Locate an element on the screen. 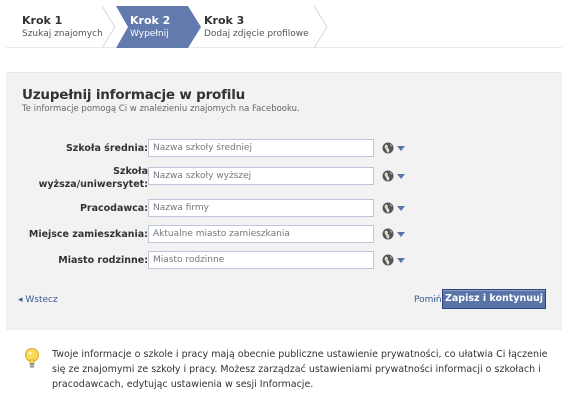  lightbulb-icon is located at coordinates (32, 358).